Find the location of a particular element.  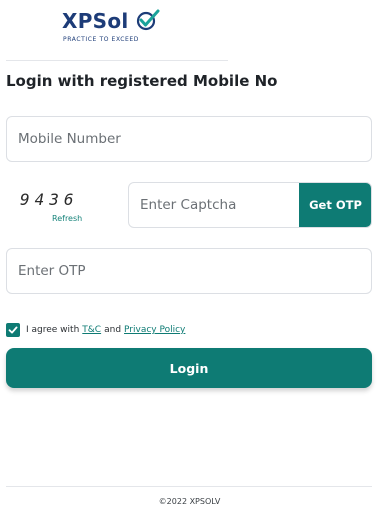

captcha-input: Enter Captcha Get OTP is located at coordinates (250, 205).